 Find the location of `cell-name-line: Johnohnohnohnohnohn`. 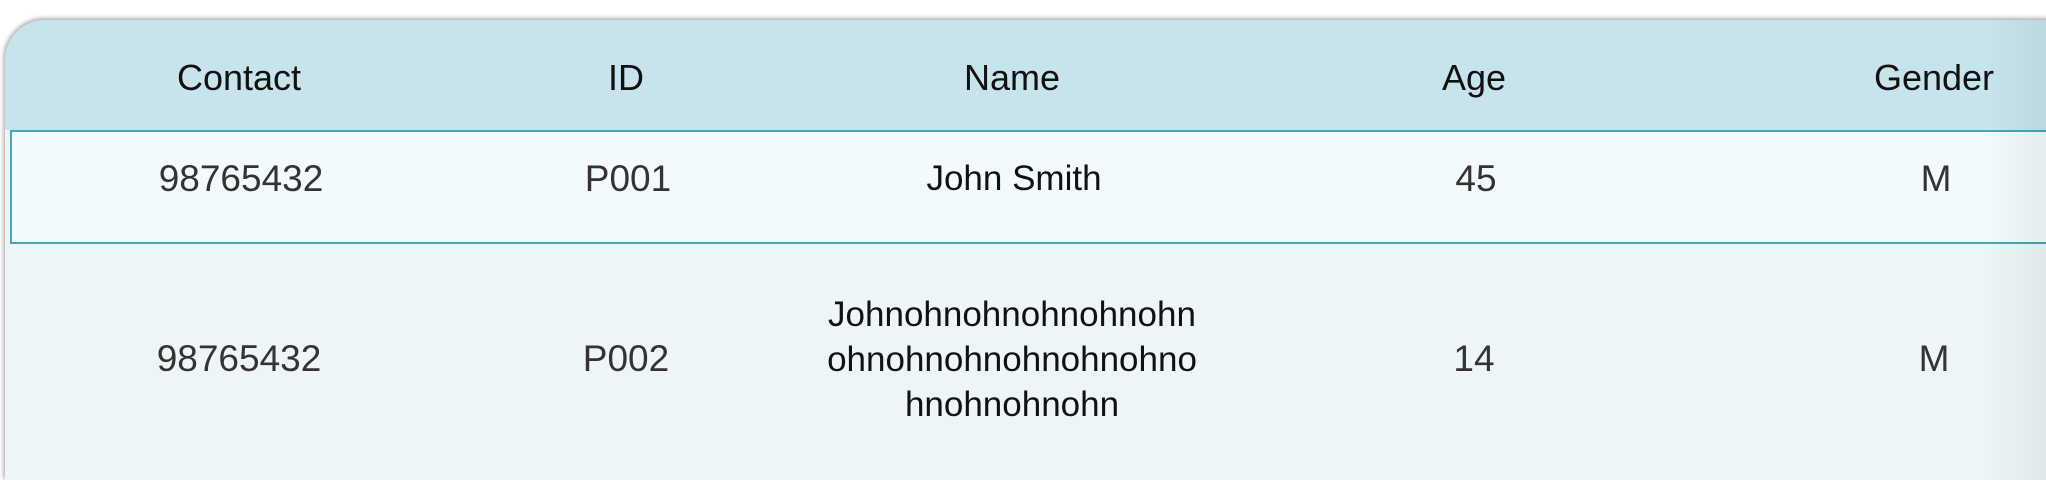

cell-name-line: Johnohnohnohnohnohn is located at coordinates (1012, 314).